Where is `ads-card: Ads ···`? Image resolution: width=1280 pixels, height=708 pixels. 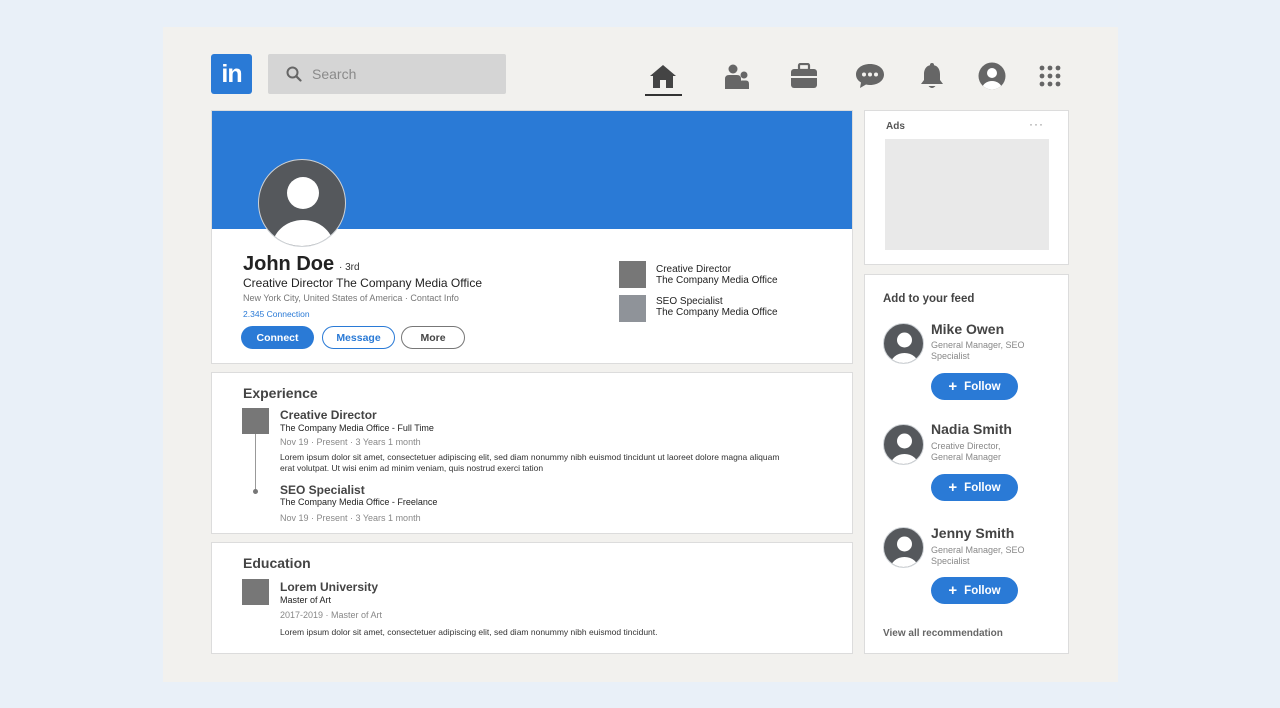
ads-card: Ads ··· is located at coordinates (966, 187).